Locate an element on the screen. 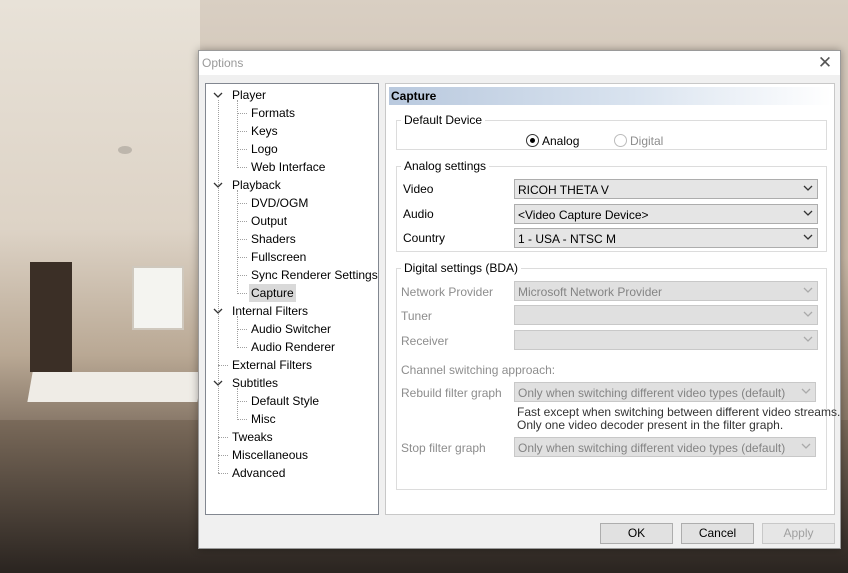  analog-radio is located at coordinates (532, 140).